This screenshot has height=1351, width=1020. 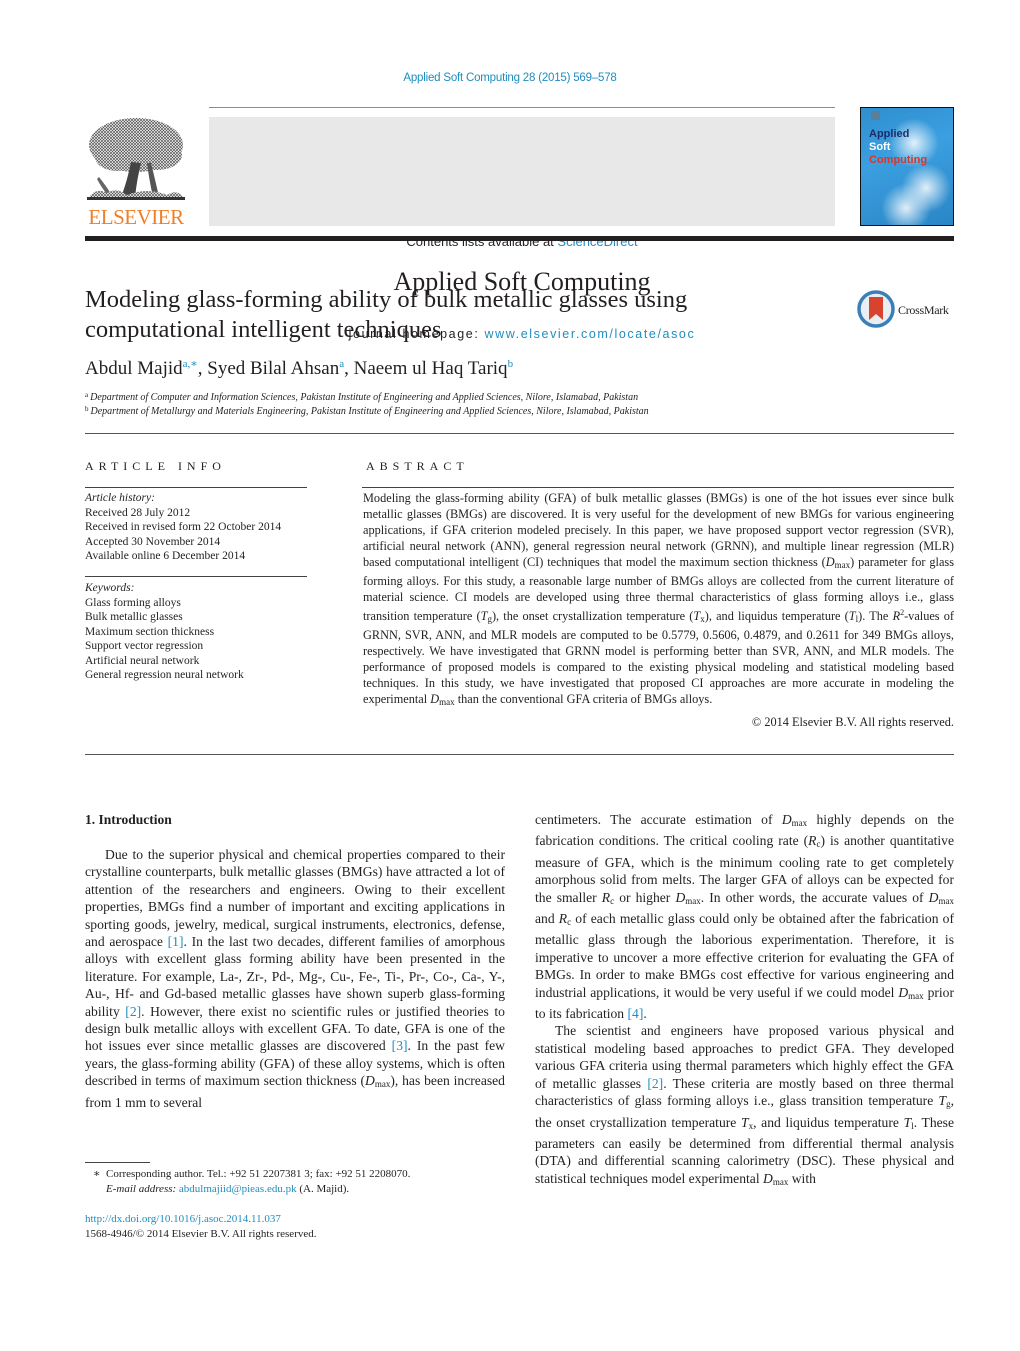 What do you see at coordinates (658, 819) in the screenshot?
I see `text-span: centimeters. The accurate estimation of` at bounding box center [658, 819].